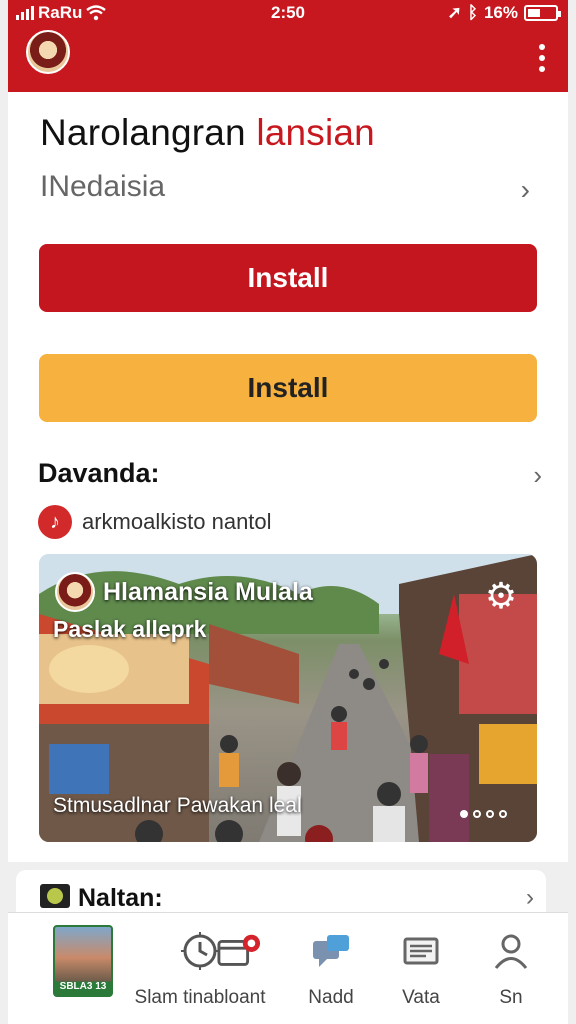 This screenshot has width=576, height=1024. I want to click on person-icon, so click(511, 951).